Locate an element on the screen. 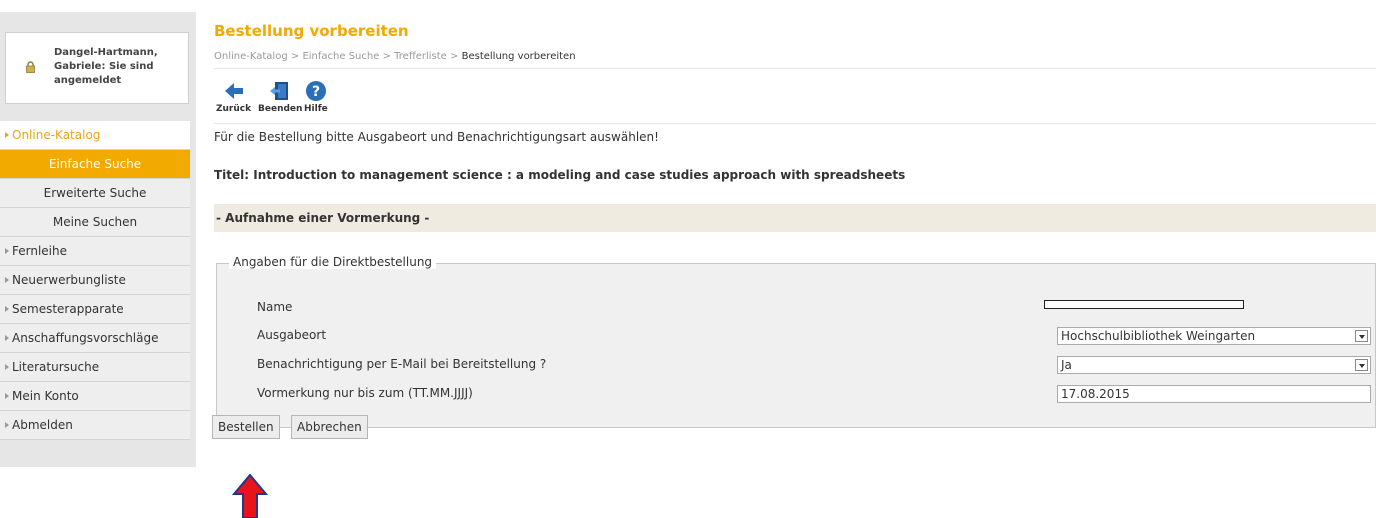 The image size is (1376, 518). help-button: ? Hilfe is located at coordinates (316, 97).